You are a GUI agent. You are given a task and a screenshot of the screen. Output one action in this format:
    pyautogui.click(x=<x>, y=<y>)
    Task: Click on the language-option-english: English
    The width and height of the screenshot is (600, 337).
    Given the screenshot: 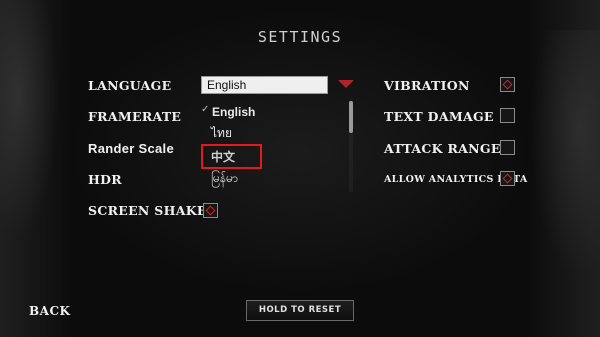 What is the action you would take?
    pyautogui.click(x=233, y=112)
    